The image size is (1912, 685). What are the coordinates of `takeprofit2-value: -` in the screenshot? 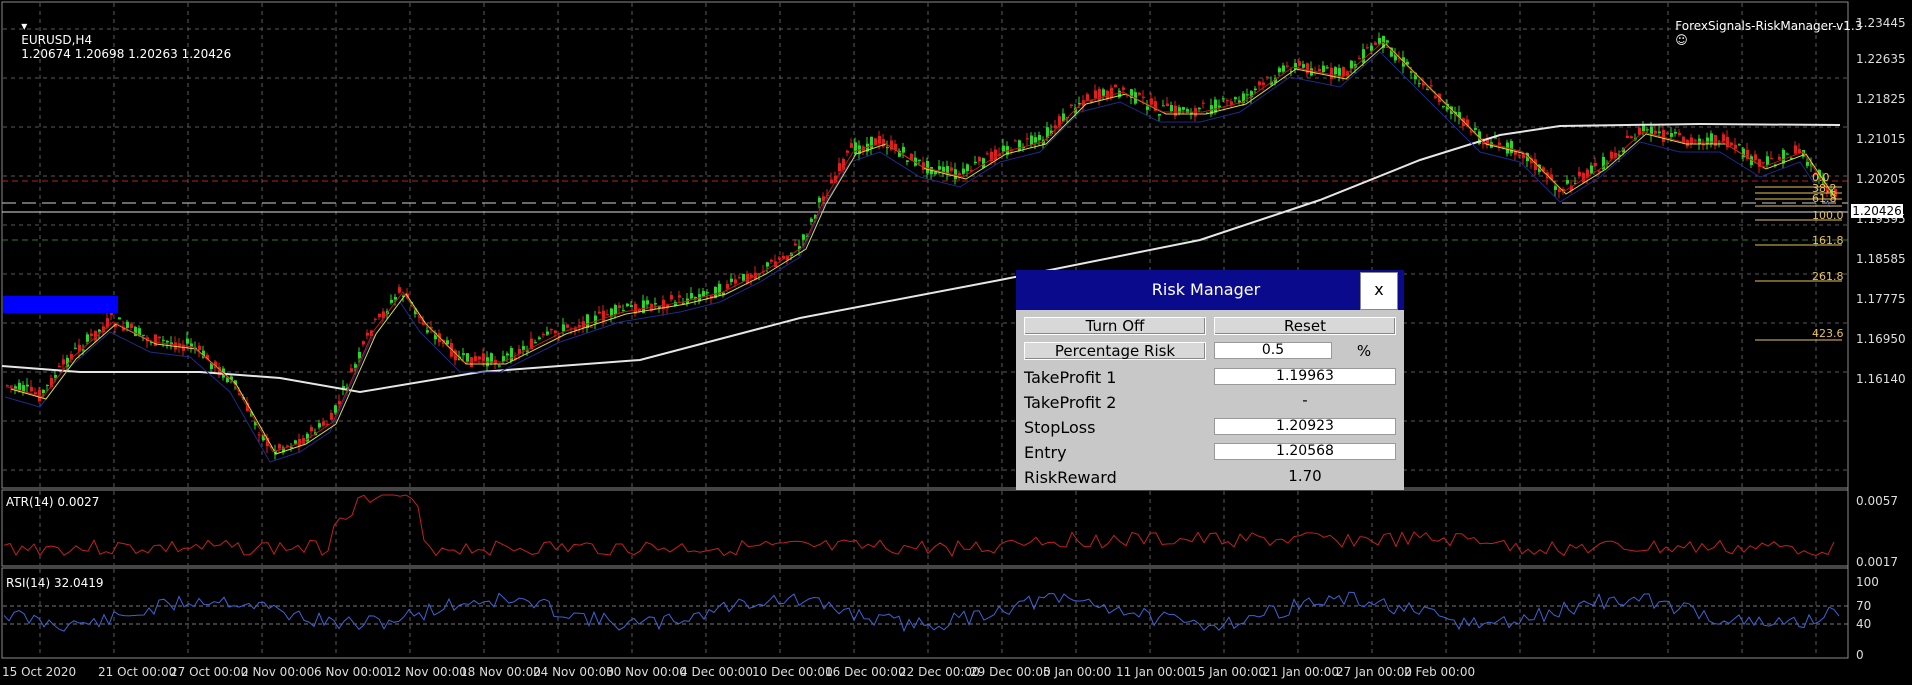 It's located at (1305, 400).